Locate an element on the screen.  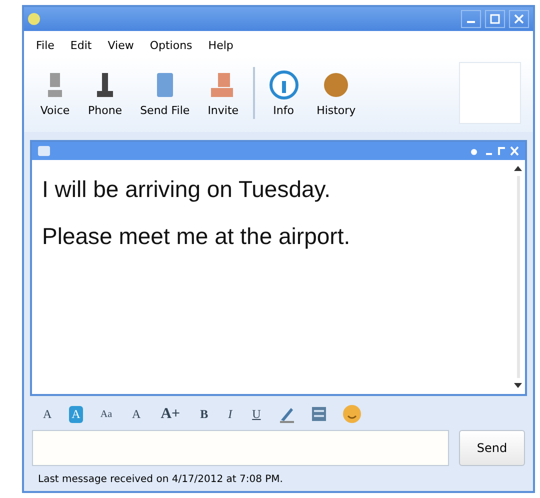
menu-item: View is located at coordinates (121, 45).